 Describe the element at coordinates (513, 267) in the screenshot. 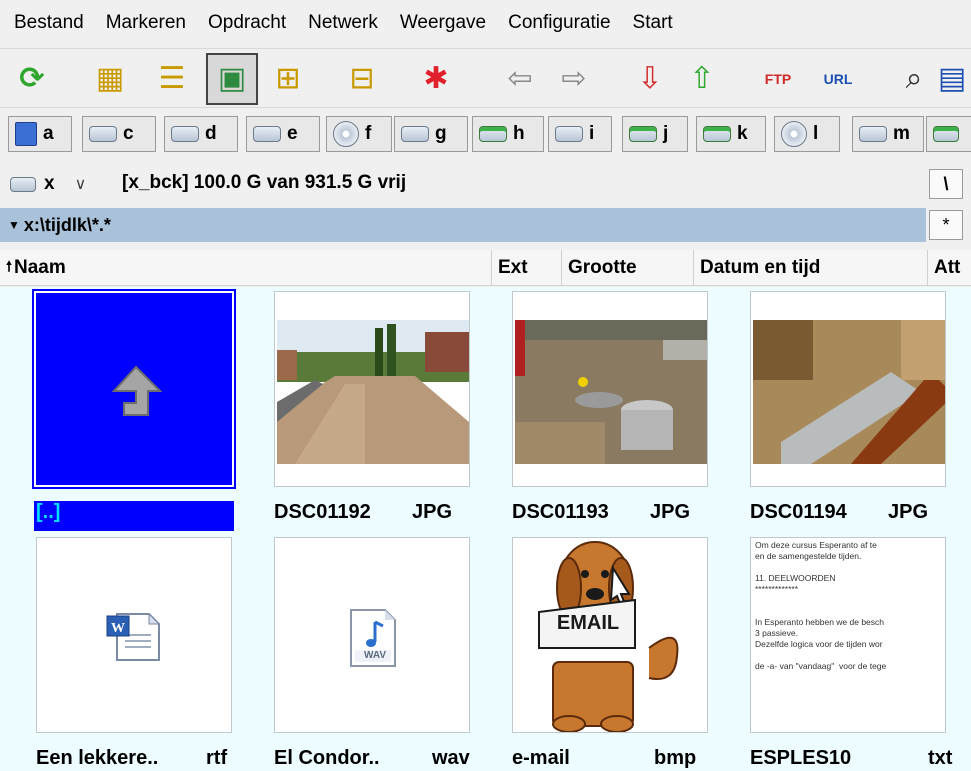

I see `column-ext-label: Ext` at that location.